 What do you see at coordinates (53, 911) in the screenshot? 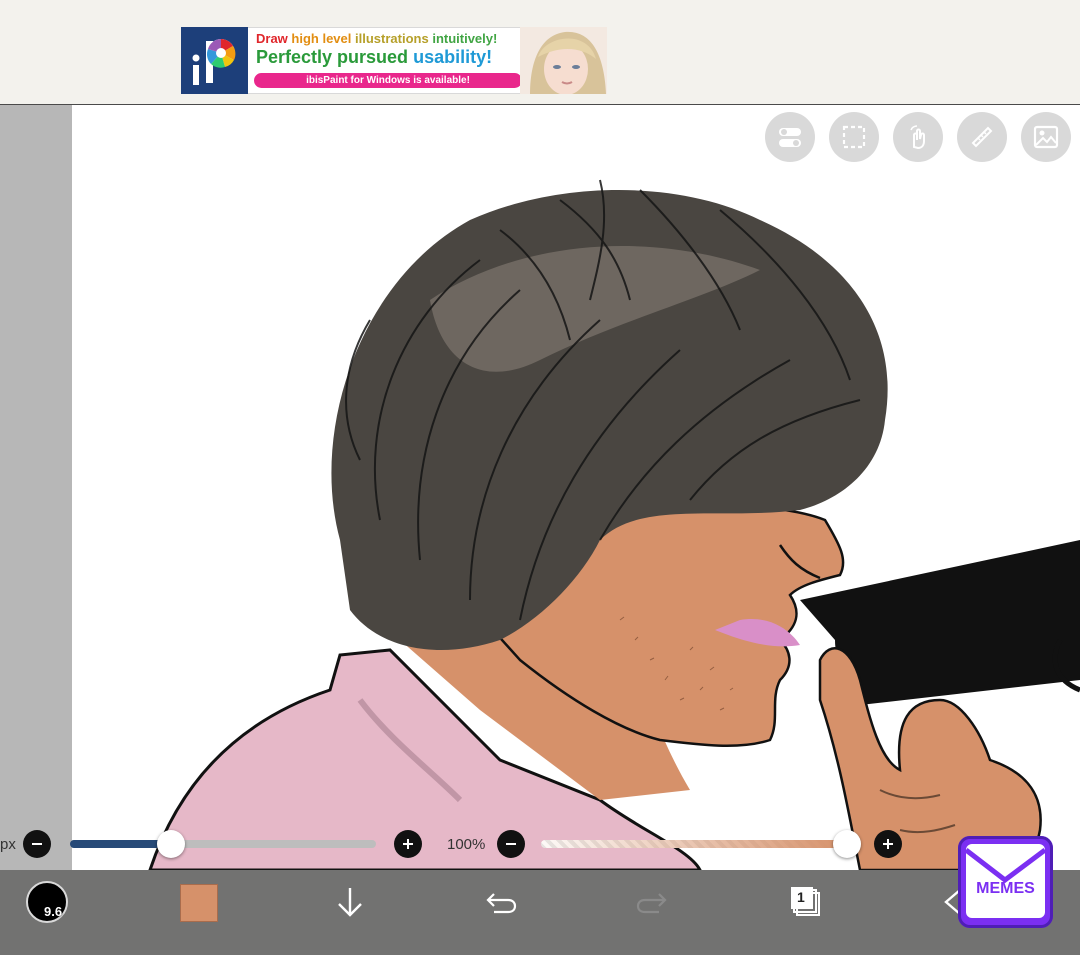
I see `brush-value: 9.6` at bounding box center [53, 911].